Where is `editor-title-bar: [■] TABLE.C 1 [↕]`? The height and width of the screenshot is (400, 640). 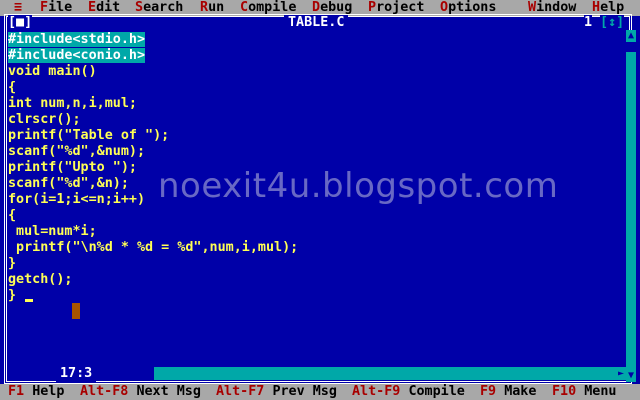
editor-title-bar: [■] TABLE.C 1 [↕] is located at coordinates (320, 23).